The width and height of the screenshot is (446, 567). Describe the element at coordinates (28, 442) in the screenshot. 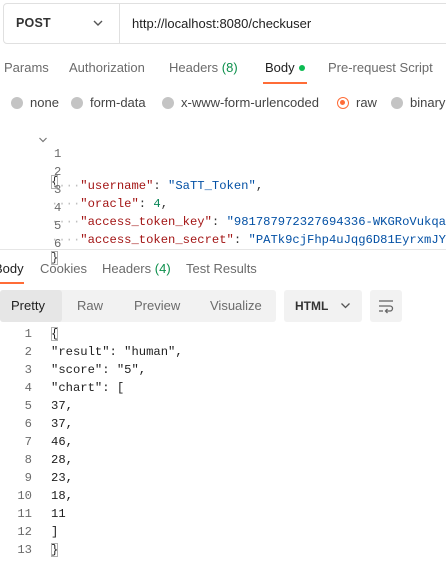

I see `line-number: 7` at that location.